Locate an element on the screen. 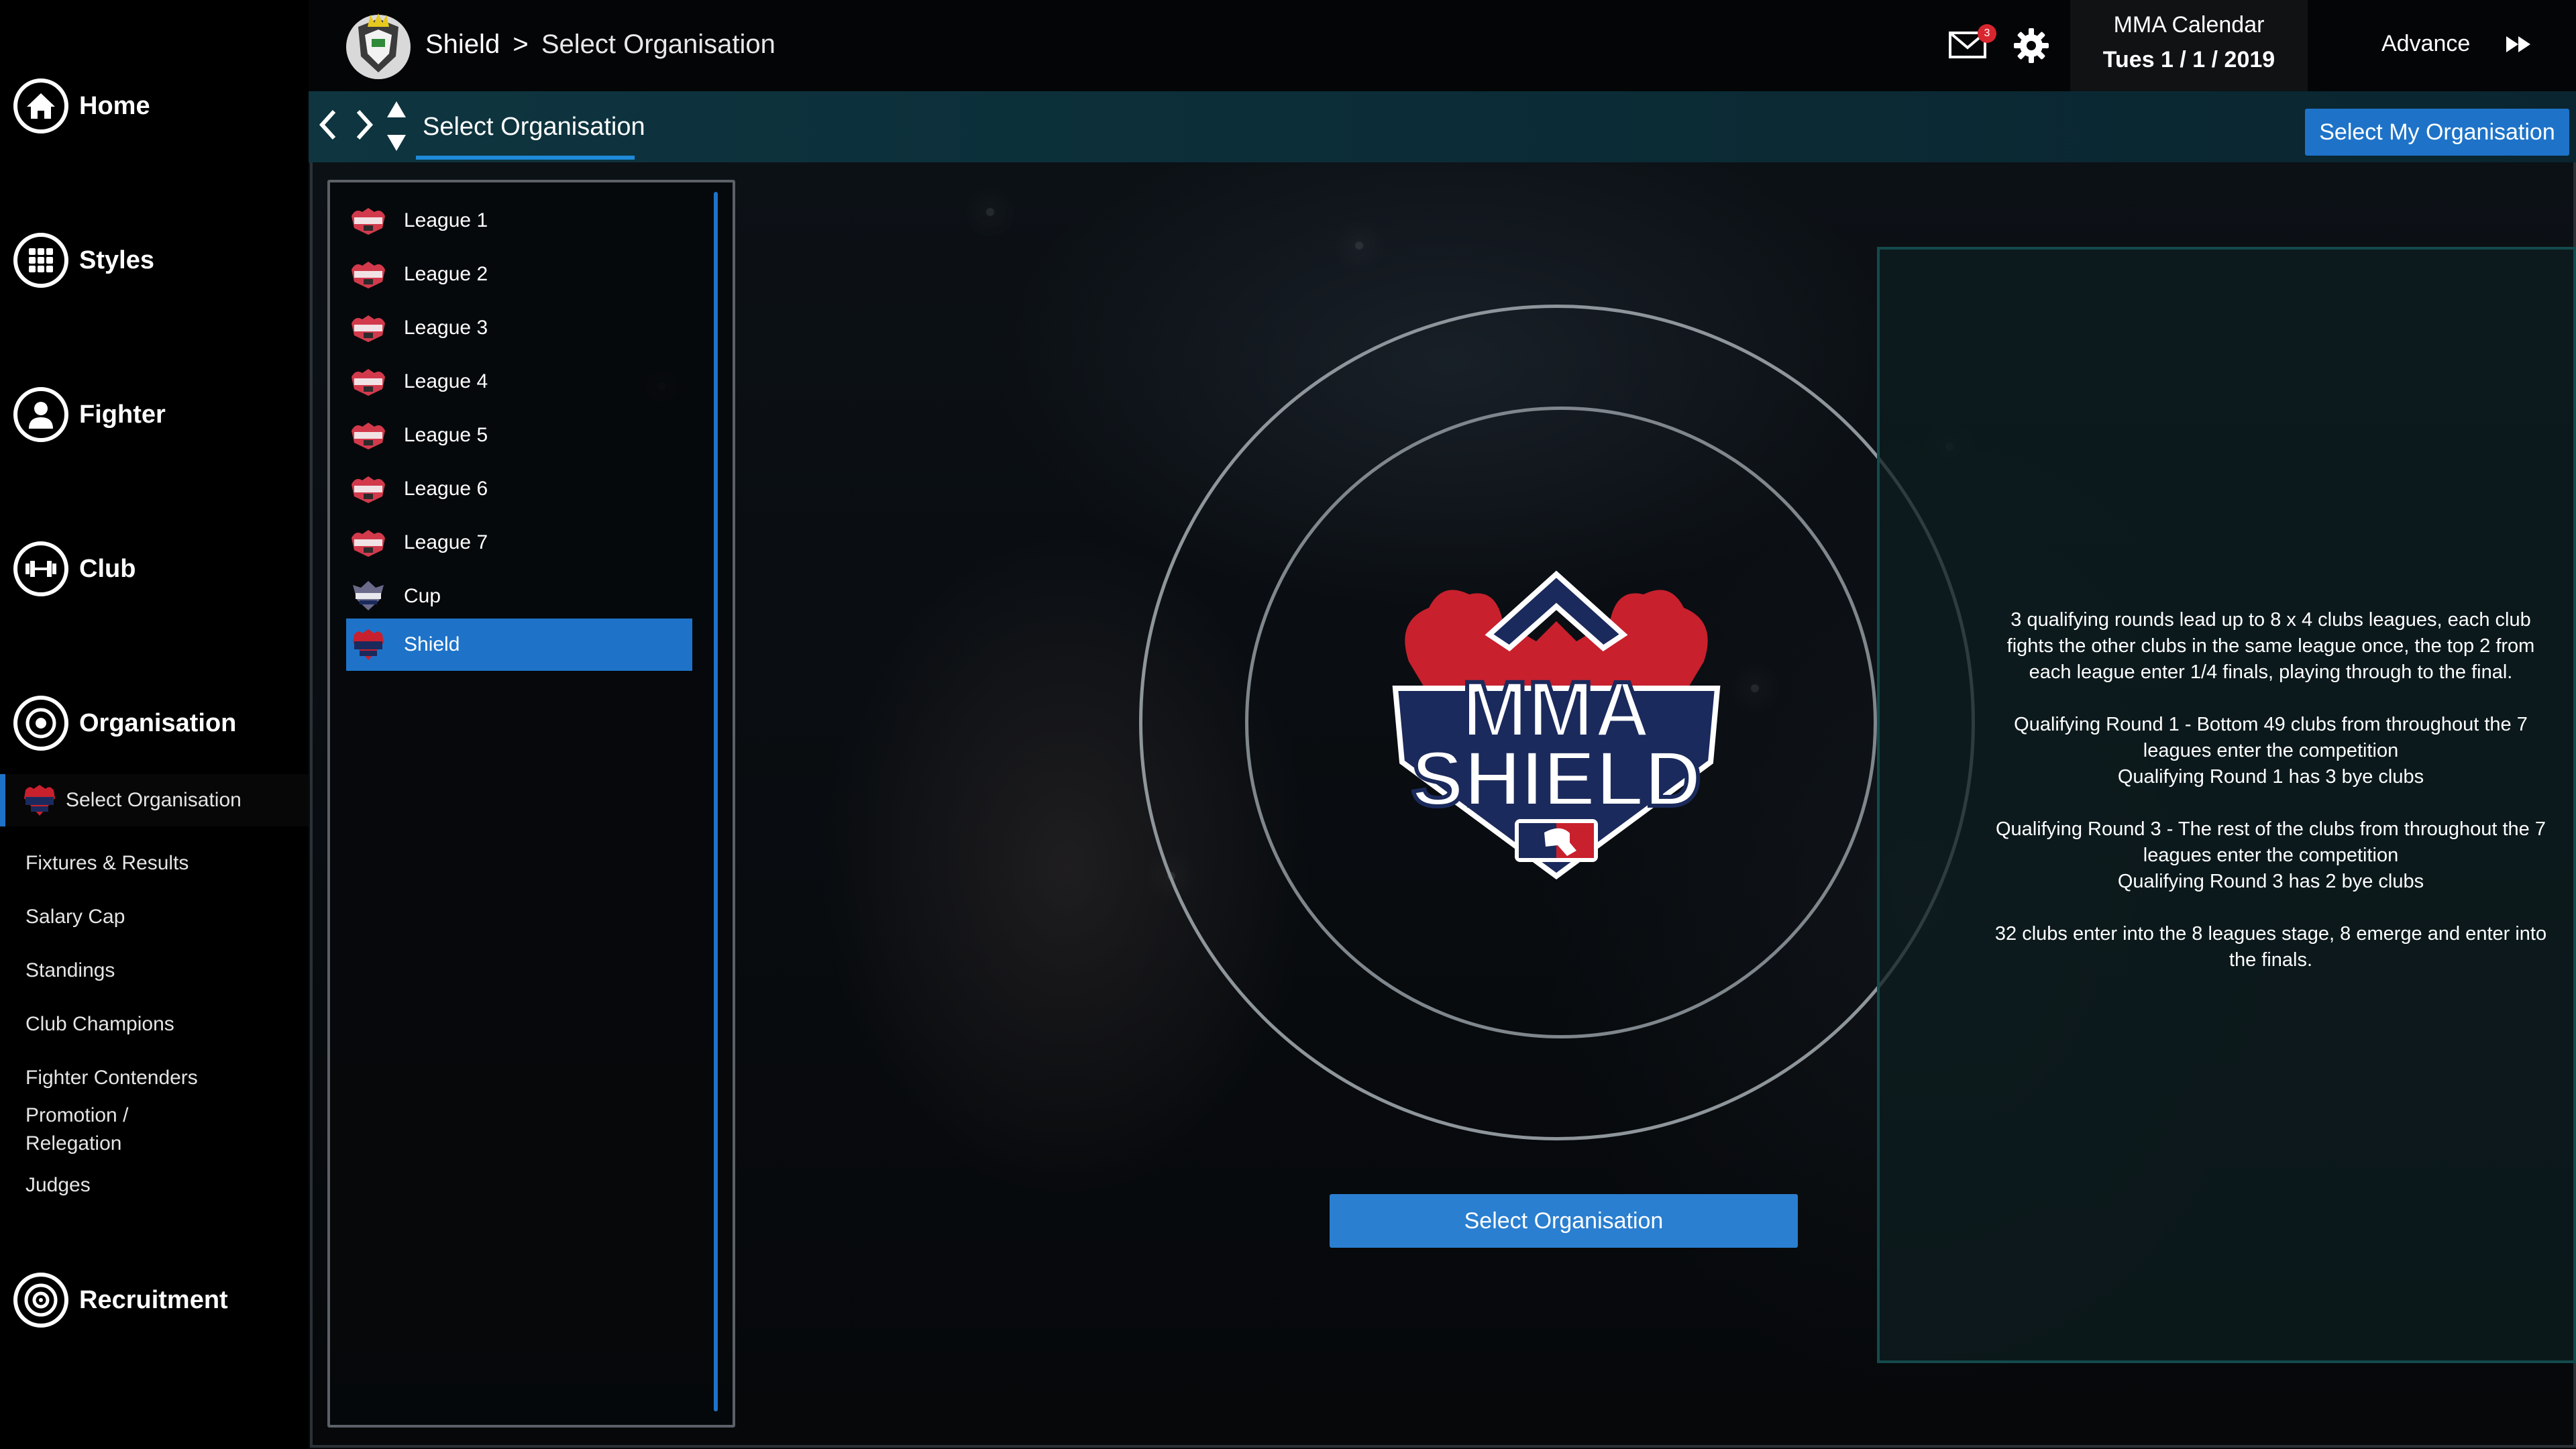 The width and height of the screenshot is (2576, 1449). nav-club-label: Club is located at coordinates (107, 568).